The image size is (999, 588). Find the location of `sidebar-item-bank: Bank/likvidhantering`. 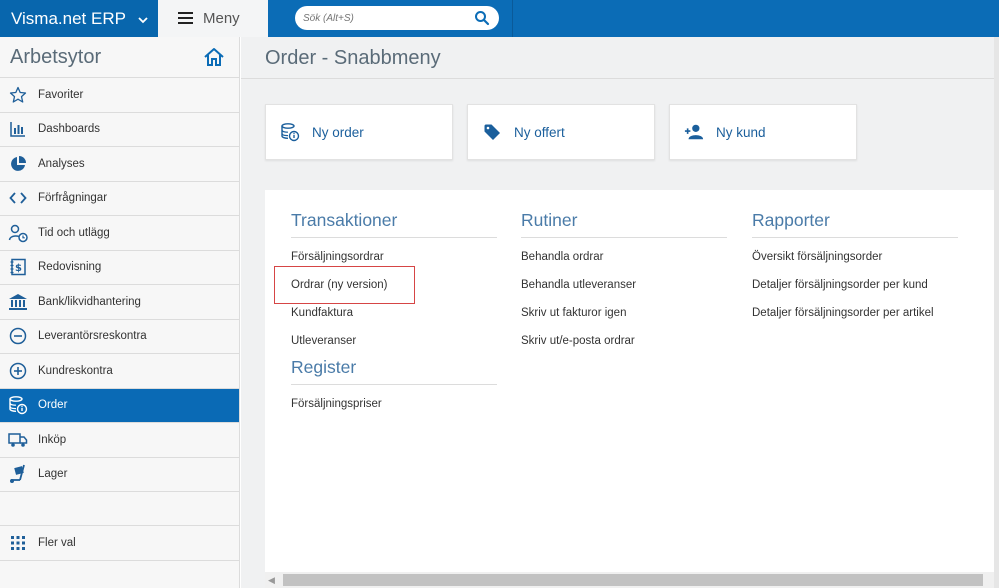

sidebar-item-bank: Bank/likvidhantering is located at coordinates (119, 302).